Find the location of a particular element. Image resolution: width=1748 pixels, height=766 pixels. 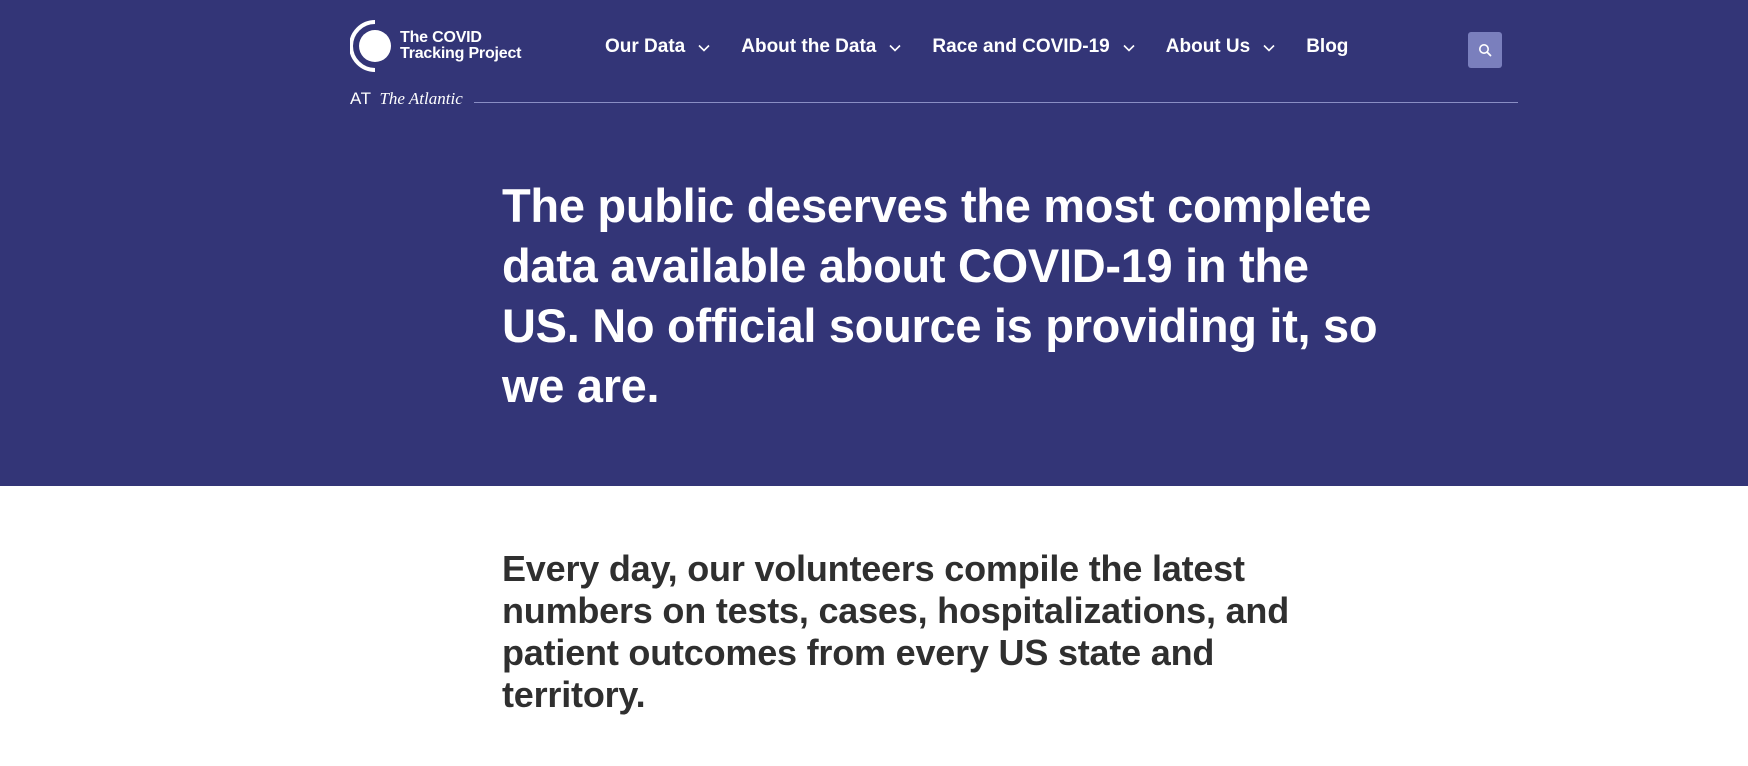

covid-tracking-logo-icon is located at coordinates (370, 46).